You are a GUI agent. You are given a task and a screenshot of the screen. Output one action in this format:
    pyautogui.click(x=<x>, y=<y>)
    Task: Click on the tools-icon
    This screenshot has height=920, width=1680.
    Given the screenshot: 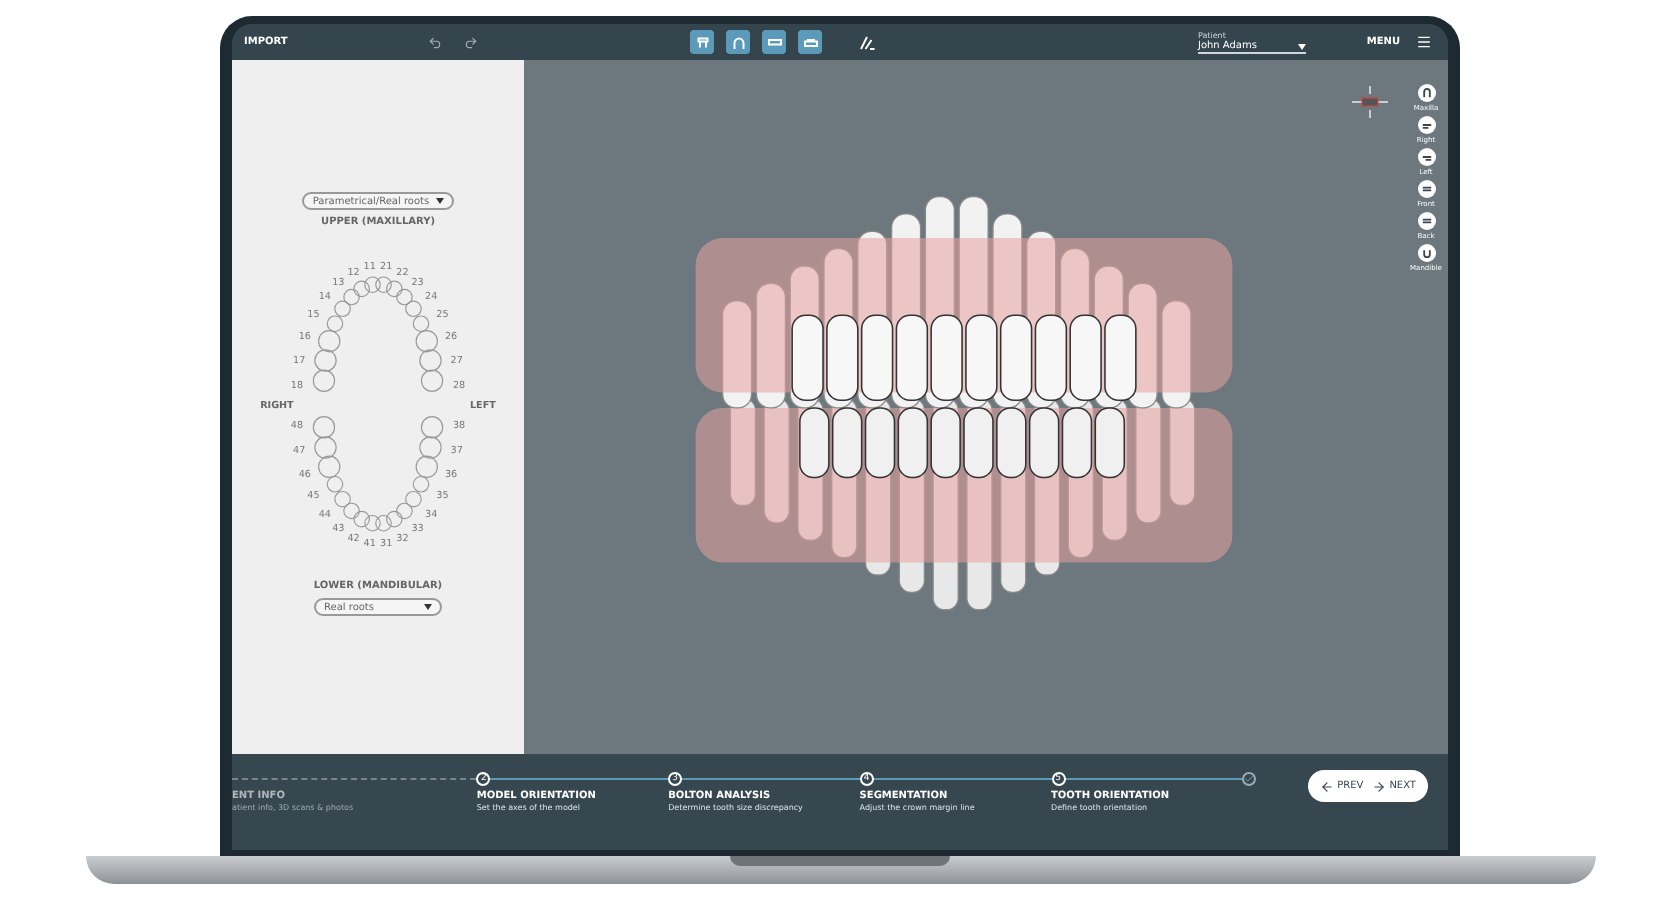 What is the action you would take?
    pyautogui.click(x=867, y=42)
    